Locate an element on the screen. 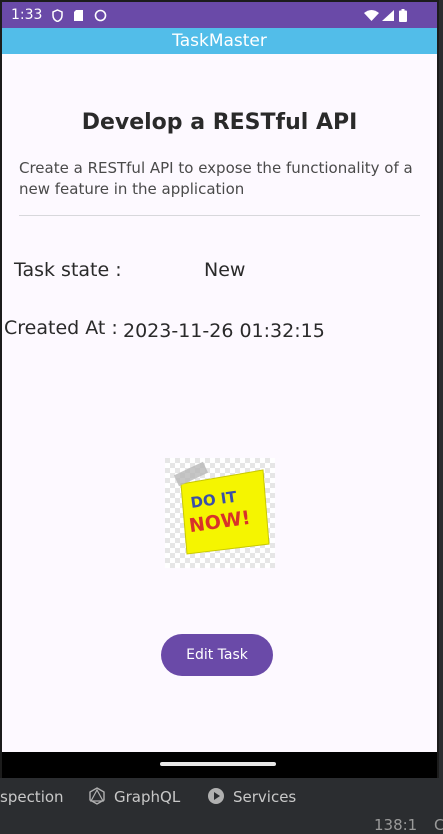  tab-services: Services is located at coordinates (264, 797).